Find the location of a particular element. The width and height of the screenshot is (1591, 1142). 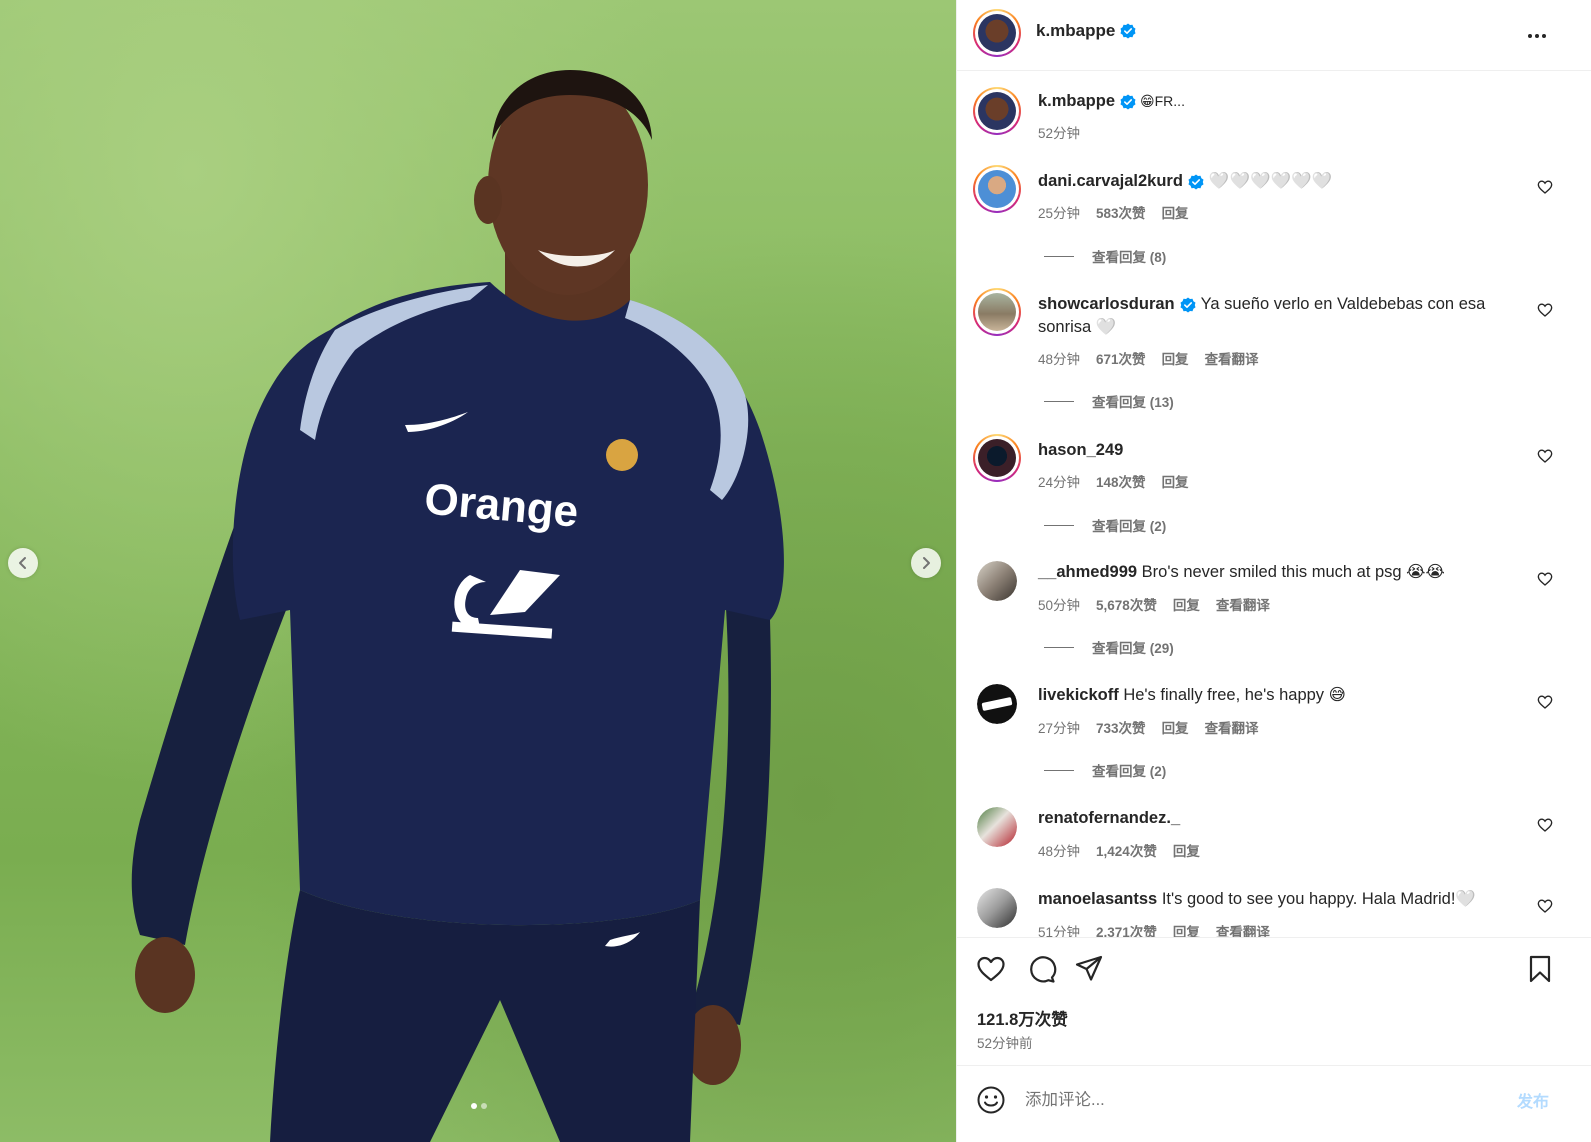

caption-username: k.mbappe is located at coordinates (1076, 101).